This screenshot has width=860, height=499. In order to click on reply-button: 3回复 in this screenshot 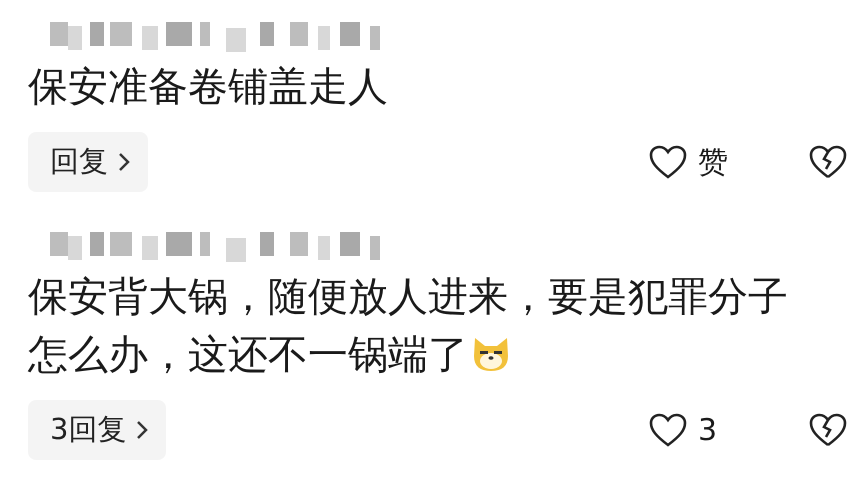, I will do `click(97, 430)`.